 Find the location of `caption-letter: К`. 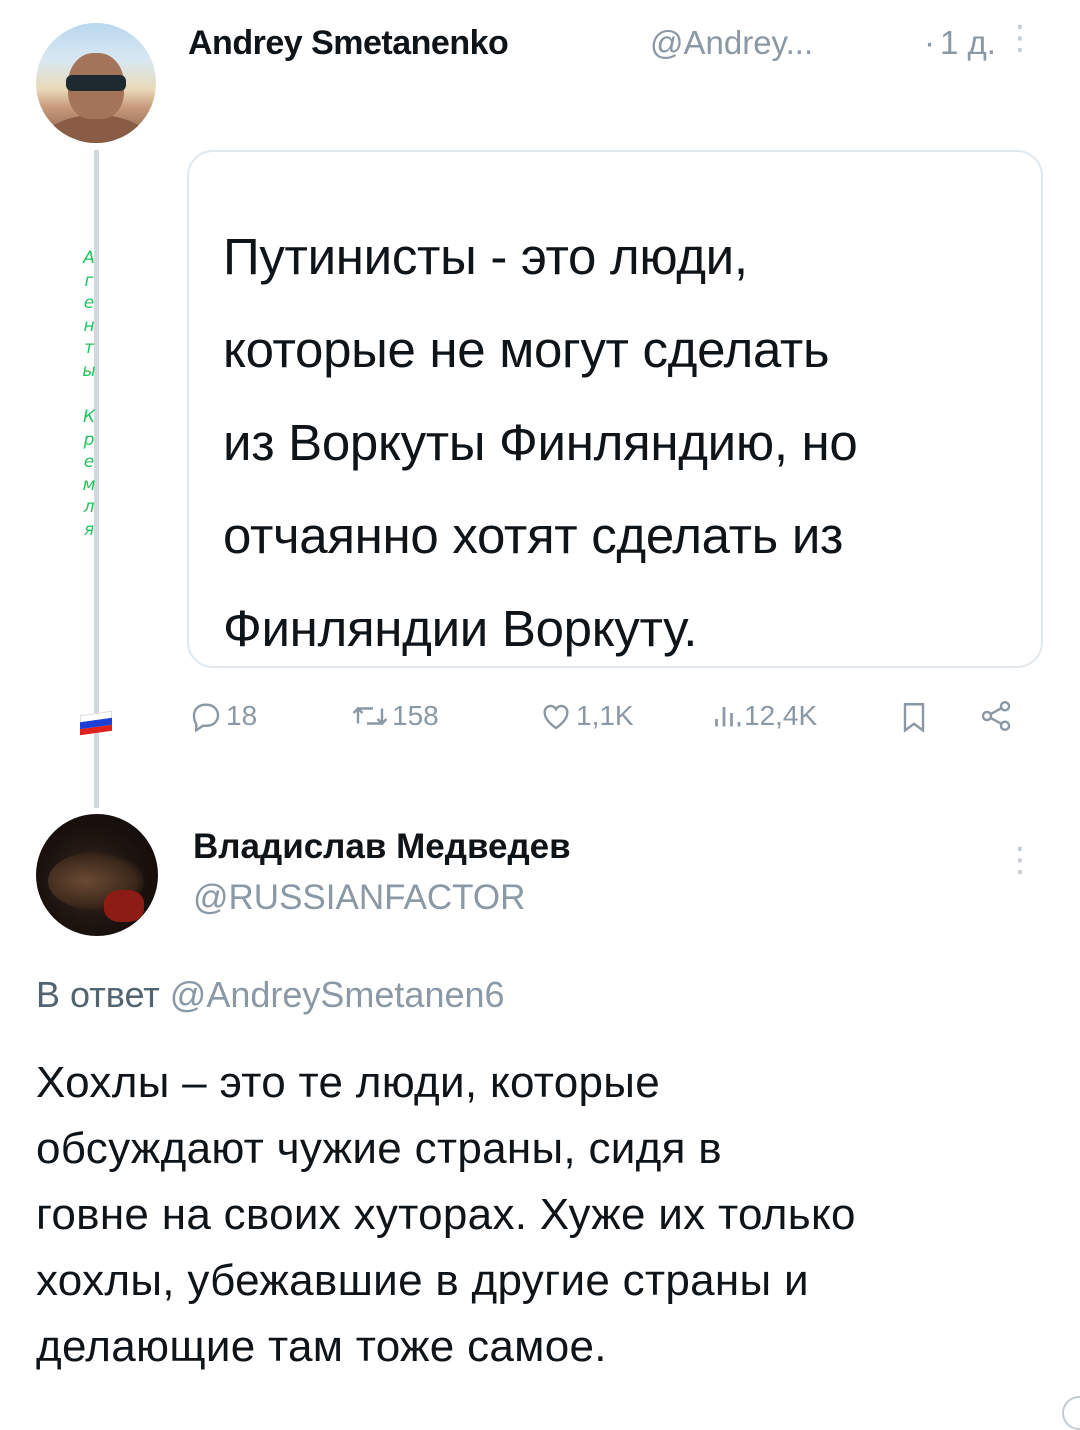

caption-letter: К is located at coordinates (89, 417).